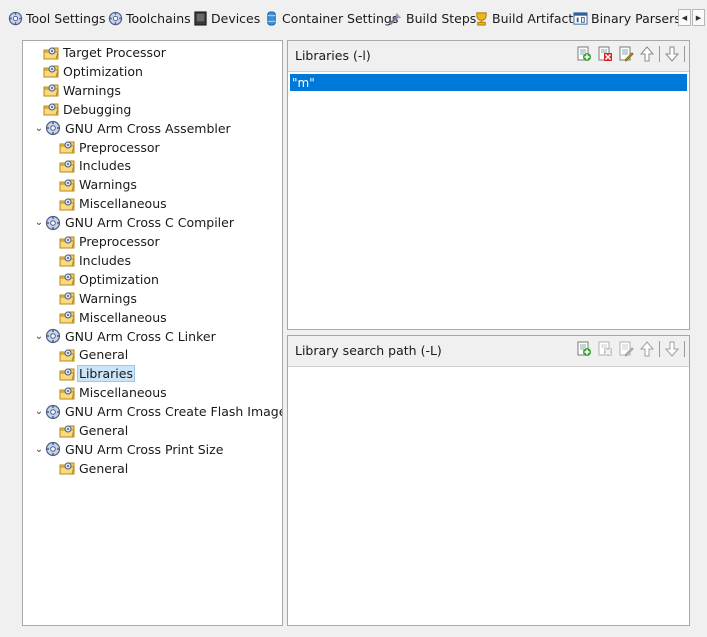 Image resolution: width=707 pixels, height=637 pixels. I want to click on libraries-toolbar, so click(630, 54).